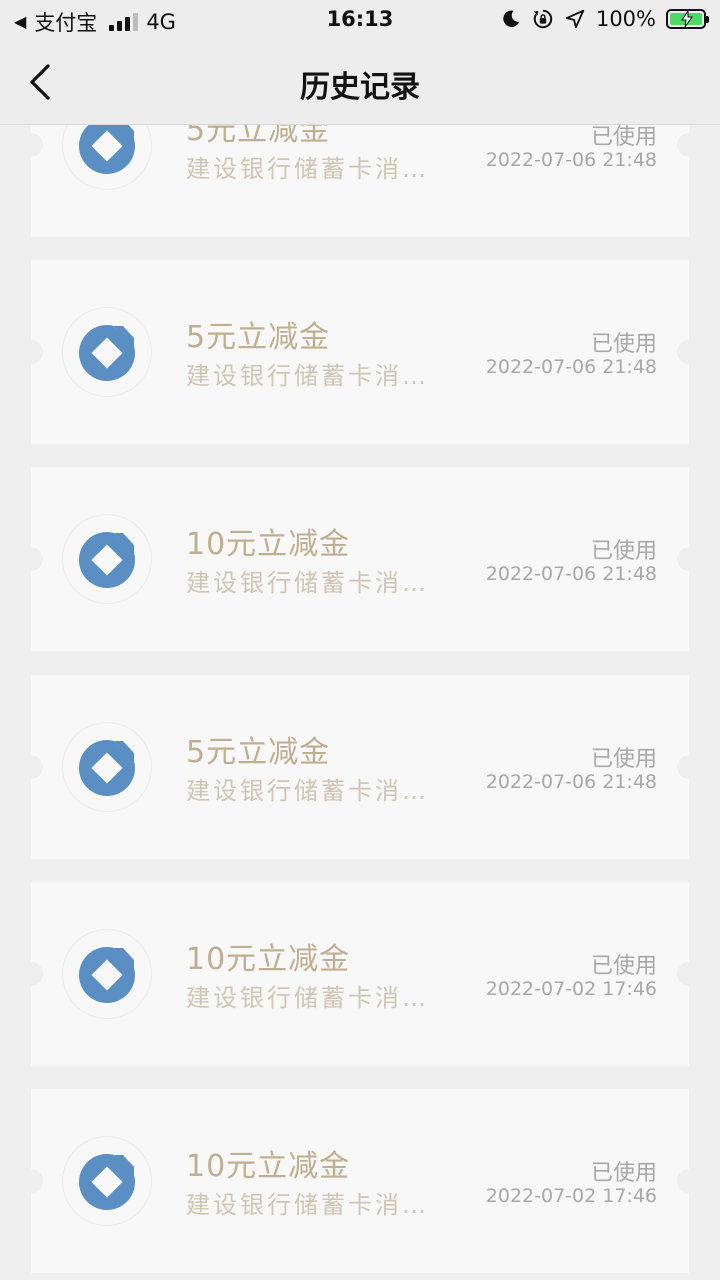 Image resolution: width=720 pixels, height=1280 pixels. What do you see at coordinates (360, 20) in the screenshot?
I see `status-bar: ◀ 支付宝 4G 16:13 100%` at bounding box center [360, 20].